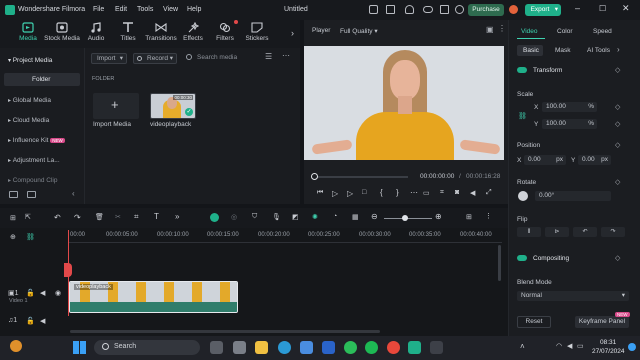  What do you see at coordinates (328, 347) in the screenshot?
I see `word-icon` at bounding box center [328, 347].